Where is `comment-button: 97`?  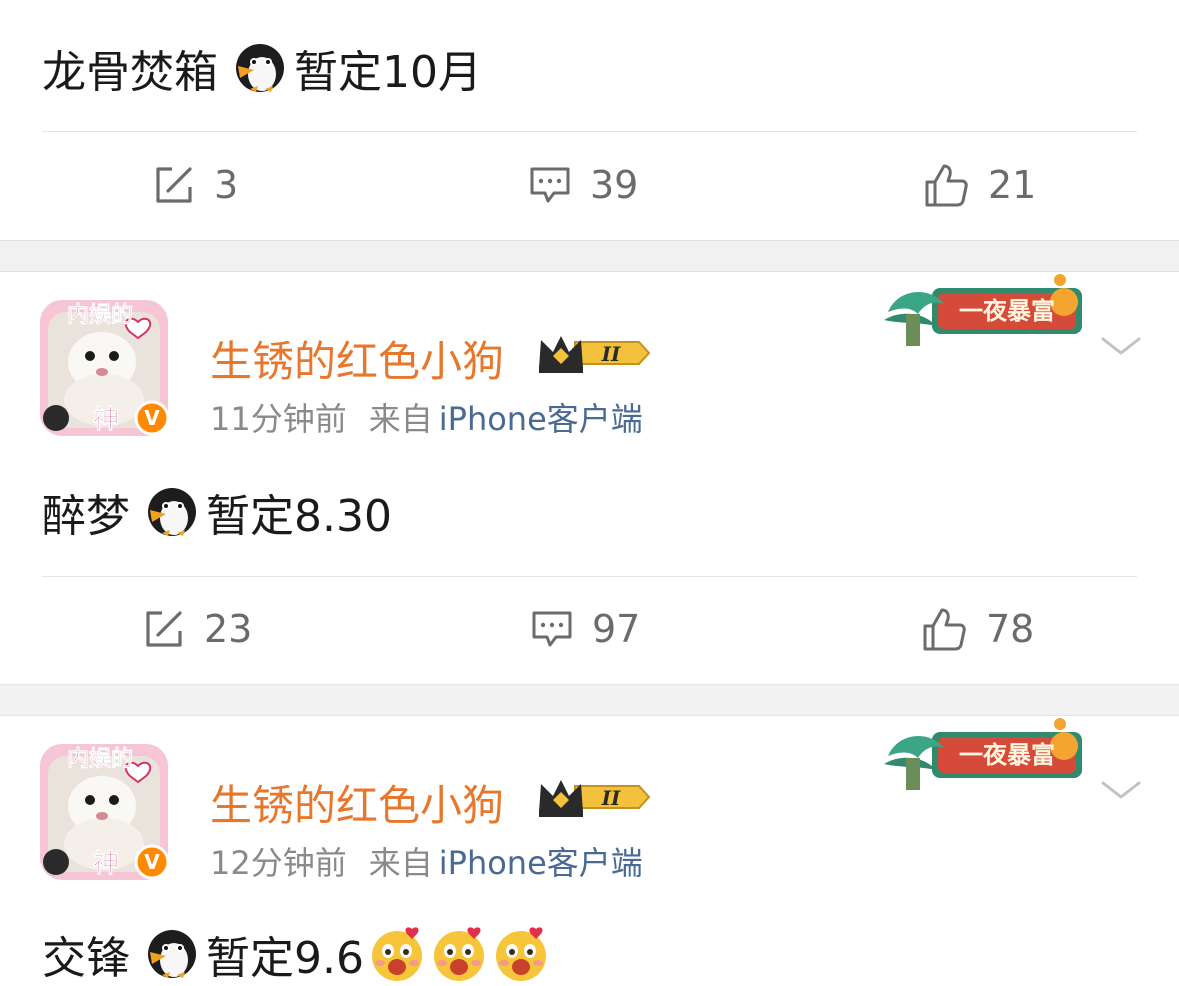 comment-button: 97 is located at coordinates (585, 629).